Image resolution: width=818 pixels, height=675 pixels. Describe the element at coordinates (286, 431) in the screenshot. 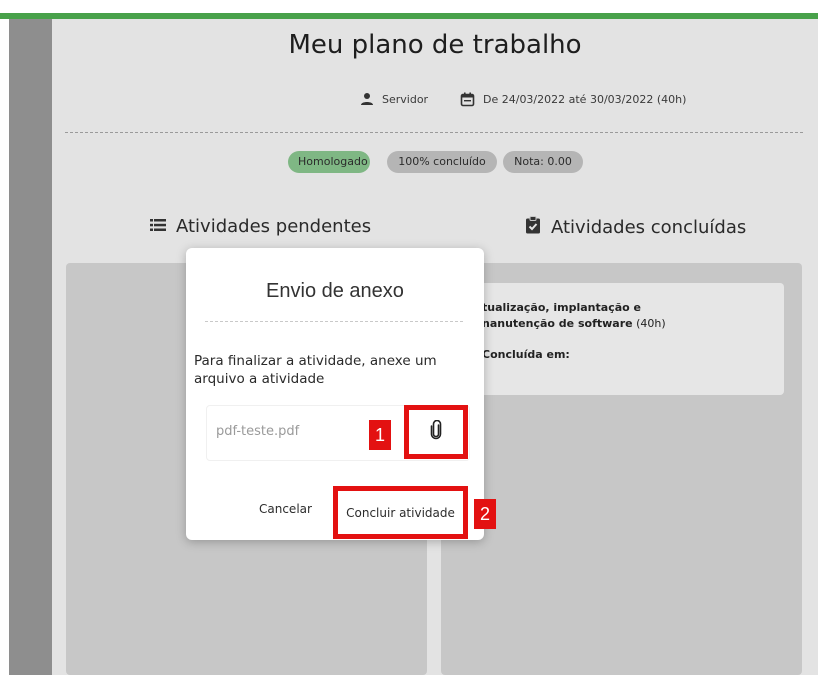

I see `file-name-input` at that location.